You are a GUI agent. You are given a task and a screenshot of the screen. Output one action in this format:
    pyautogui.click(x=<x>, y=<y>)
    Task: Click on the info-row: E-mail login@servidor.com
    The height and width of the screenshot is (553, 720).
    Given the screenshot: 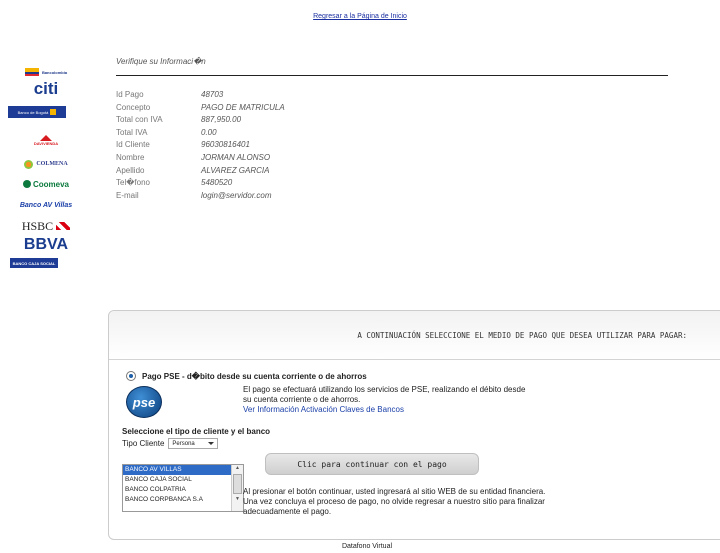 What is the action you would take?
    pyautogui.click(x=200, y=196)
    